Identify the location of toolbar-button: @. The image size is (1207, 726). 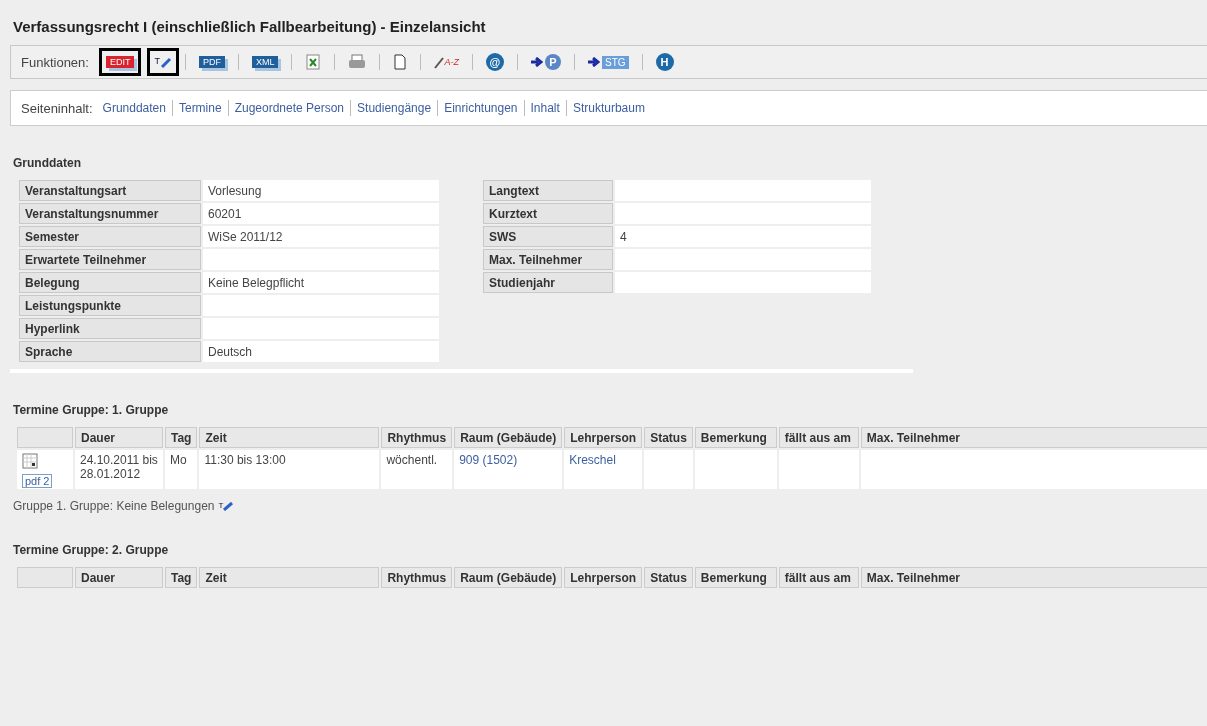
(494, 62).